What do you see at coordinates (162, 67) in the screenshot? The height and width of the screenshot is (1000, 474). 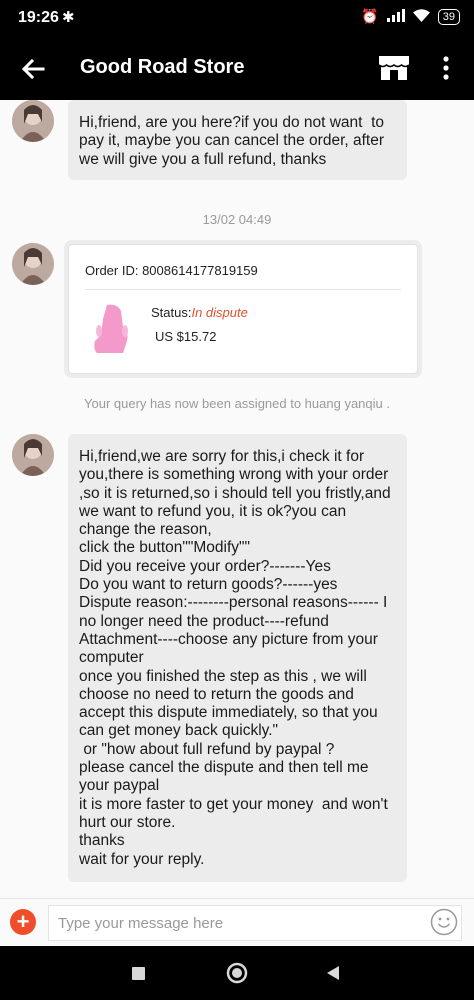 I see `page-title: Good Road Store` at bounding box center [162, 67].